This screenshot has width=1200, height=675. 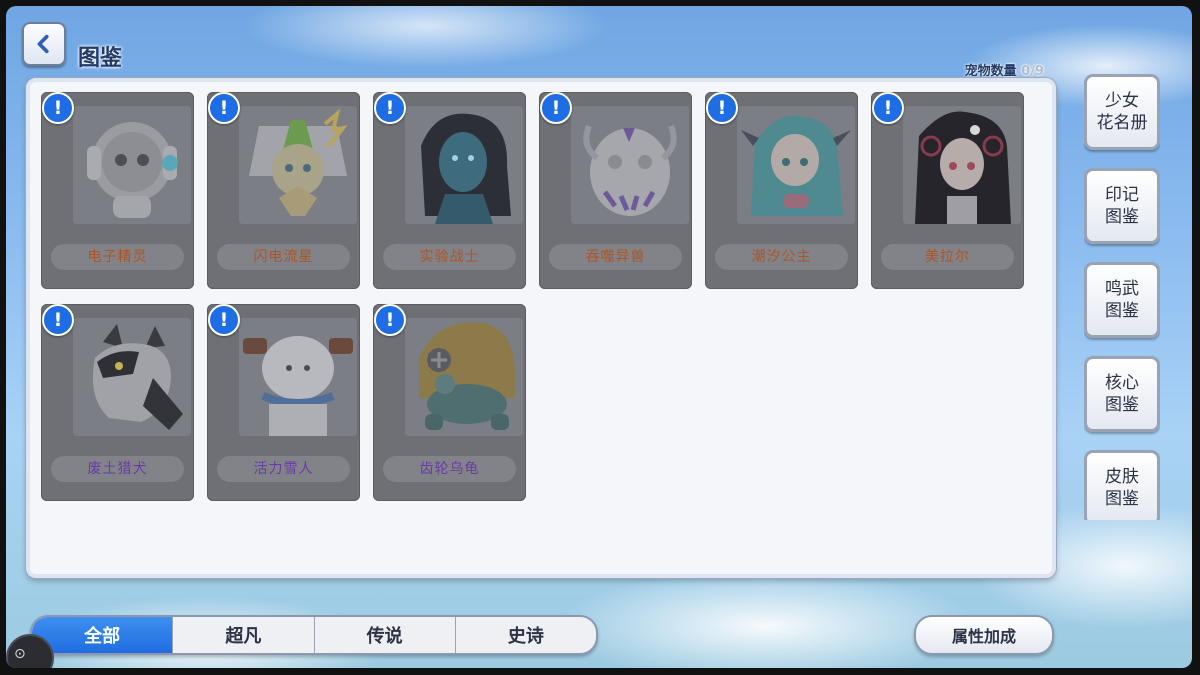 I want to click on rarity-tab-bar: 全部 超凡 传说 史诗, so click(x=314, y=635).